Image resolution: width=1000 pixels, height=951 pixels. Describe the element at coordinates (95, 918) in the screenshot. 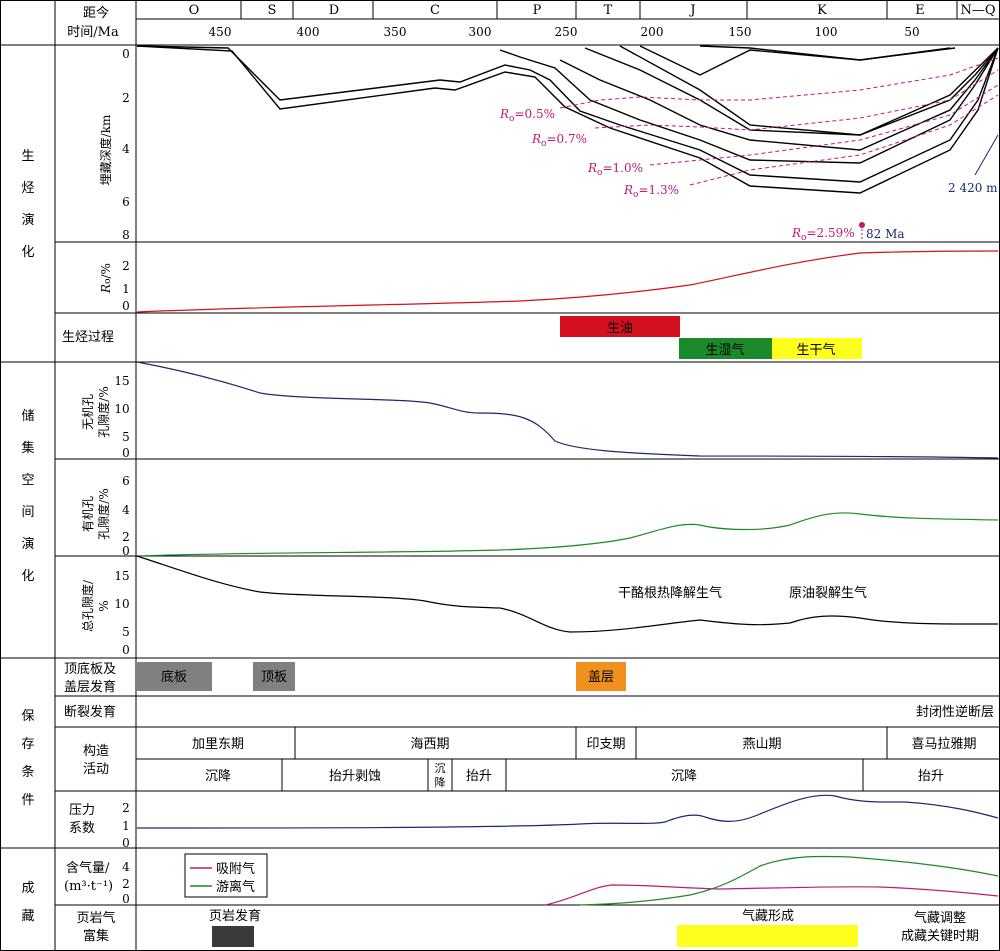

I see `rich-label-1: 页岩气` at that location.